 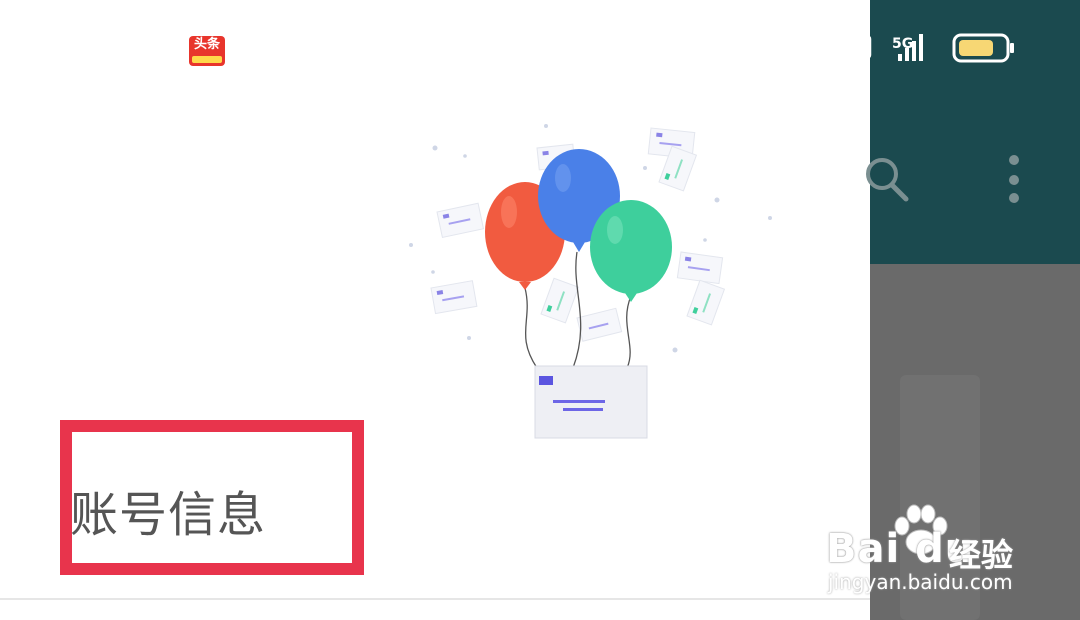 I want to click on divider, so click(x=435, y=599).